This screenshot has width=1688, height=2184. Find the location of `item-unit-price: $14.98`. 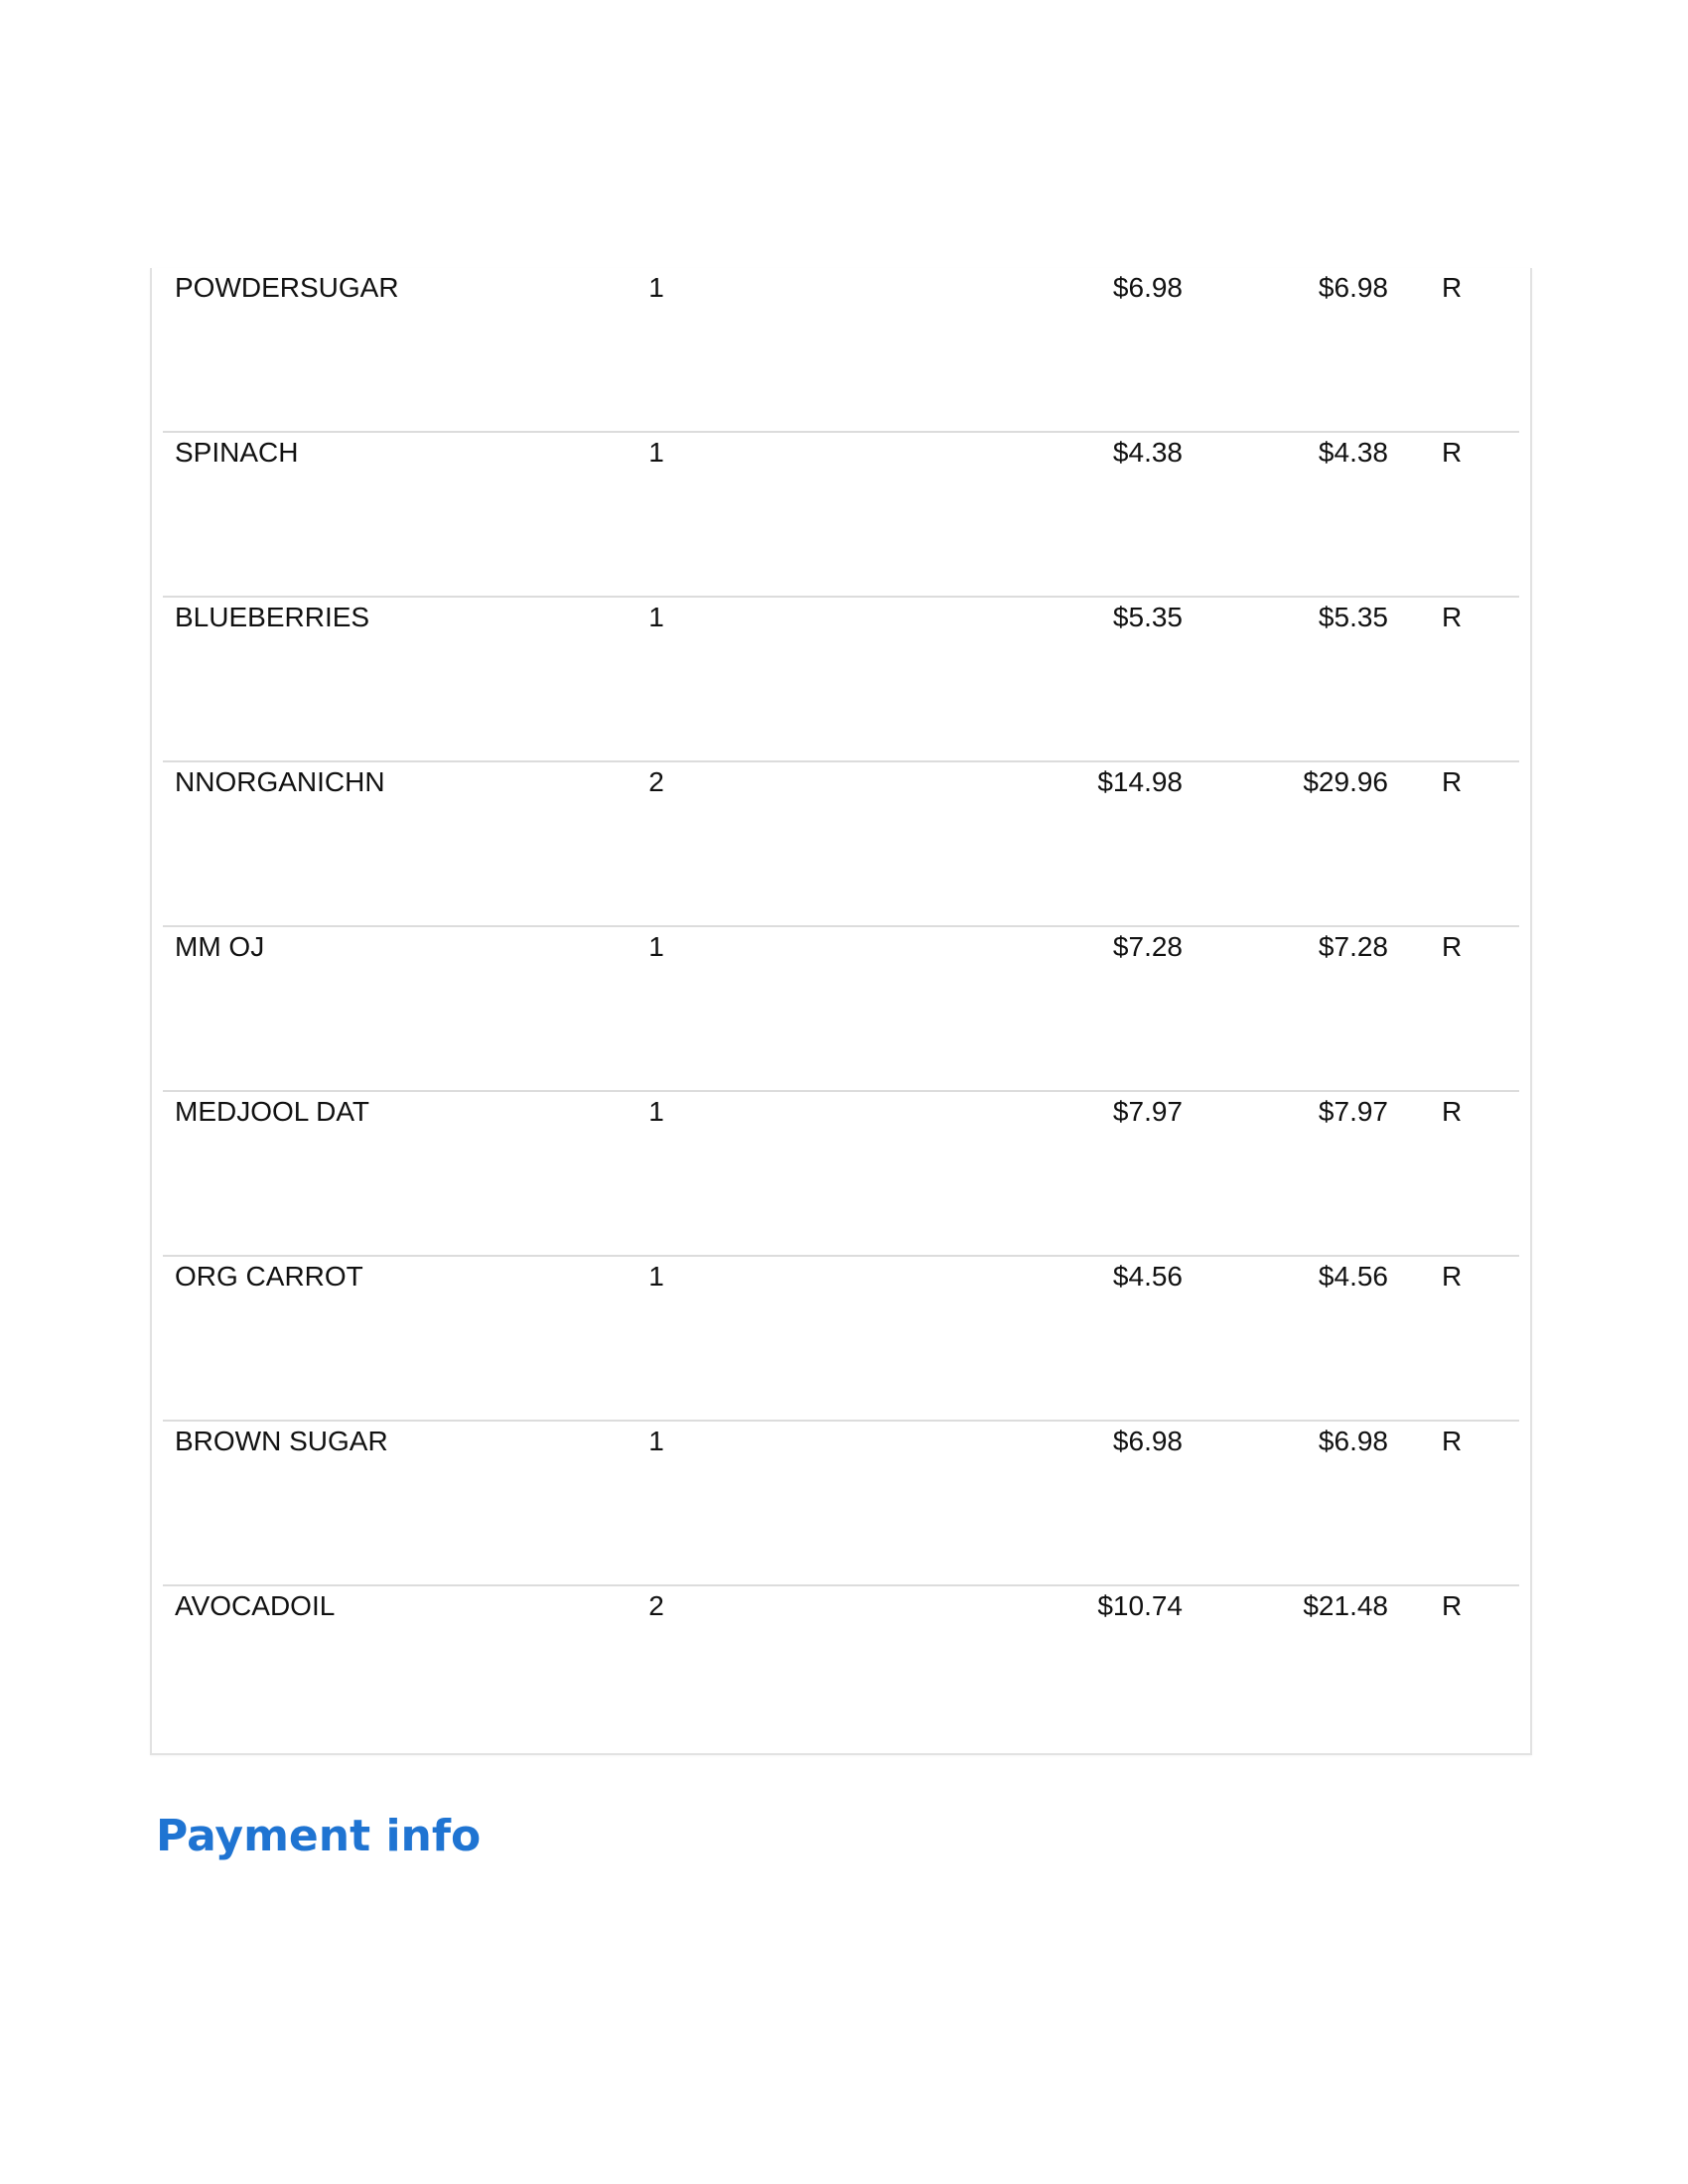

item-unit-price: $14.98 is located at coordinates (1140, 781).